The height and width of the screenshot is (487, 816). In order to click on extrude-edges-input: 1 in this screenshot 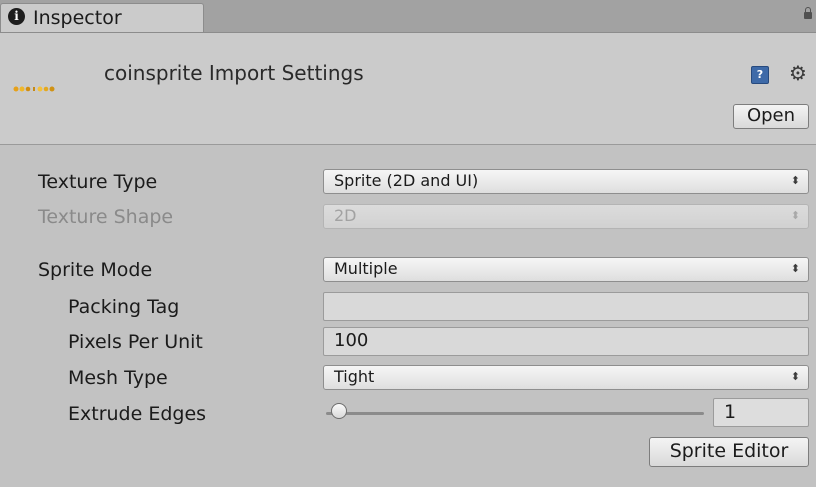, I will do `click(761, 412)`.